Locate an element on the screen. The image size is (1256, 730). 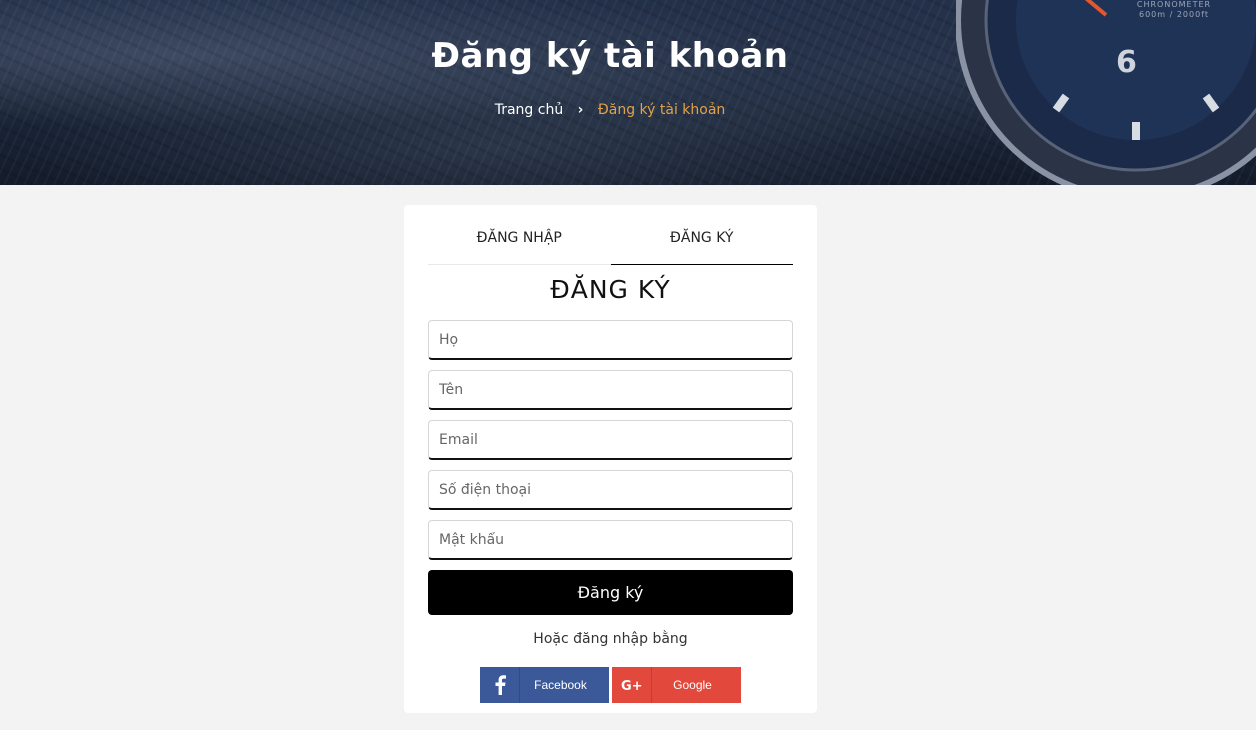
email-field is located at coordinates (610, 440).